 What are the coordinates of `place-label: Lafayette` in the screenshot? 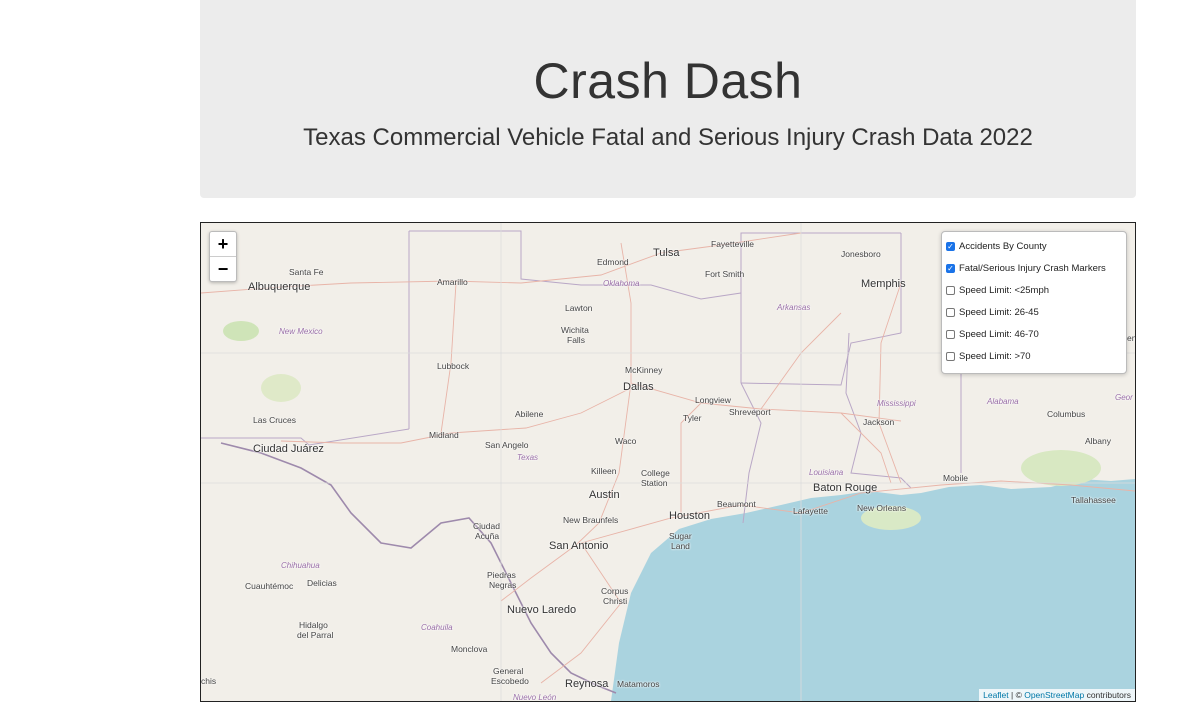 It's located at (810, 511).